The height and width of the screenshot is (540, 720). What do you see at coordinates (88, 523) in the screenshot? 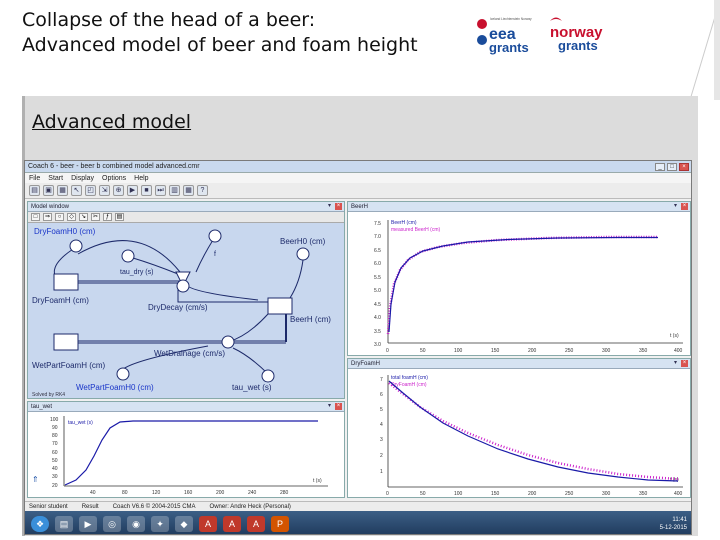
I see `media-icon: ▶` at bounding box center [88, 523].